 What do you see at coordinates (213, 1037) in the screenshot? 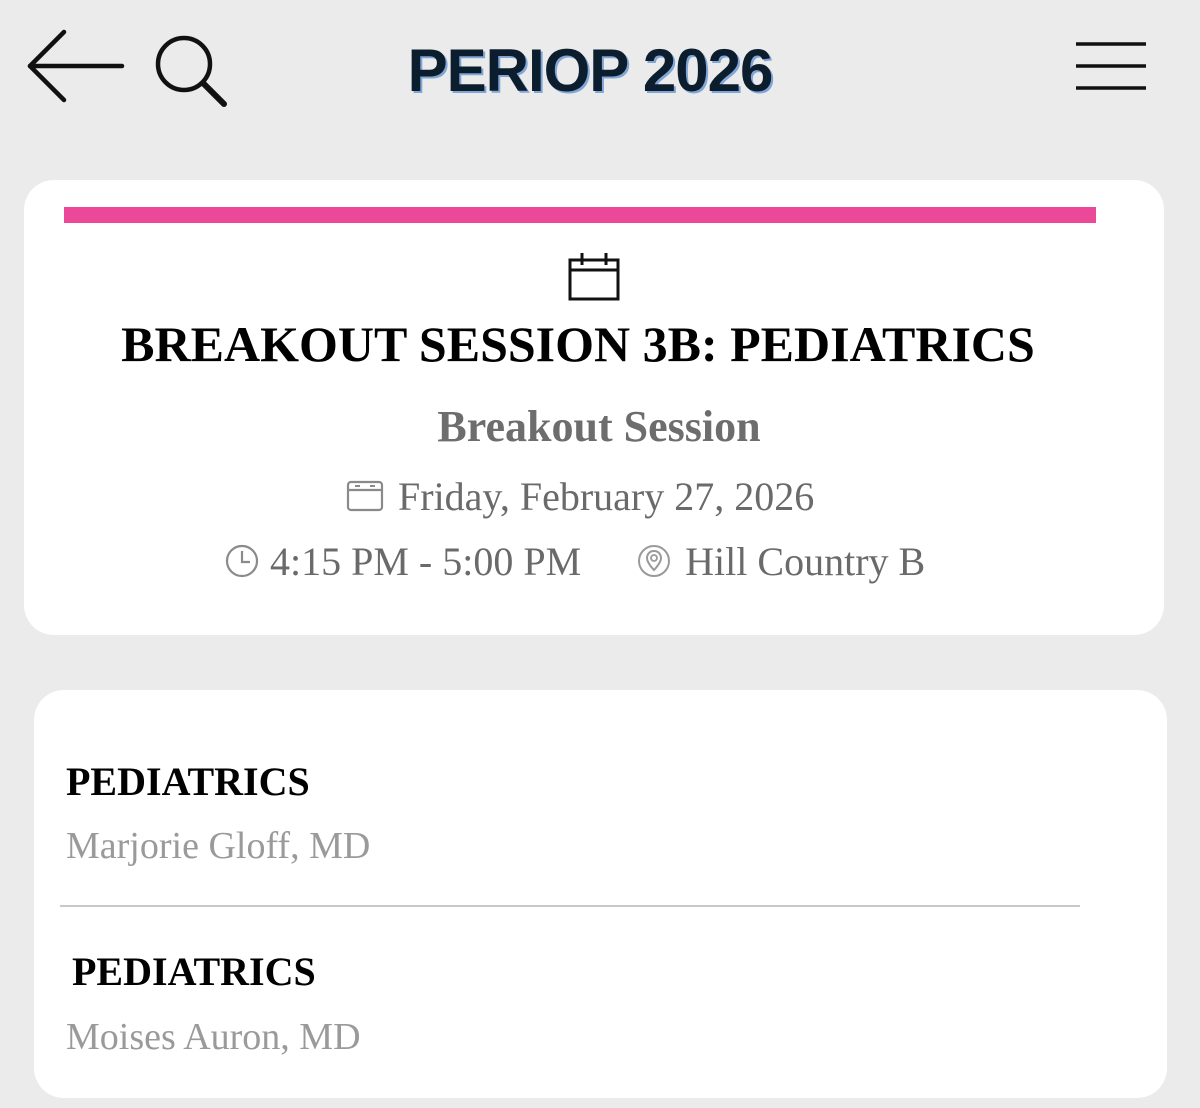
I see `speaker-name: Moises Auron, MD` at bounding box center [213, 1037].